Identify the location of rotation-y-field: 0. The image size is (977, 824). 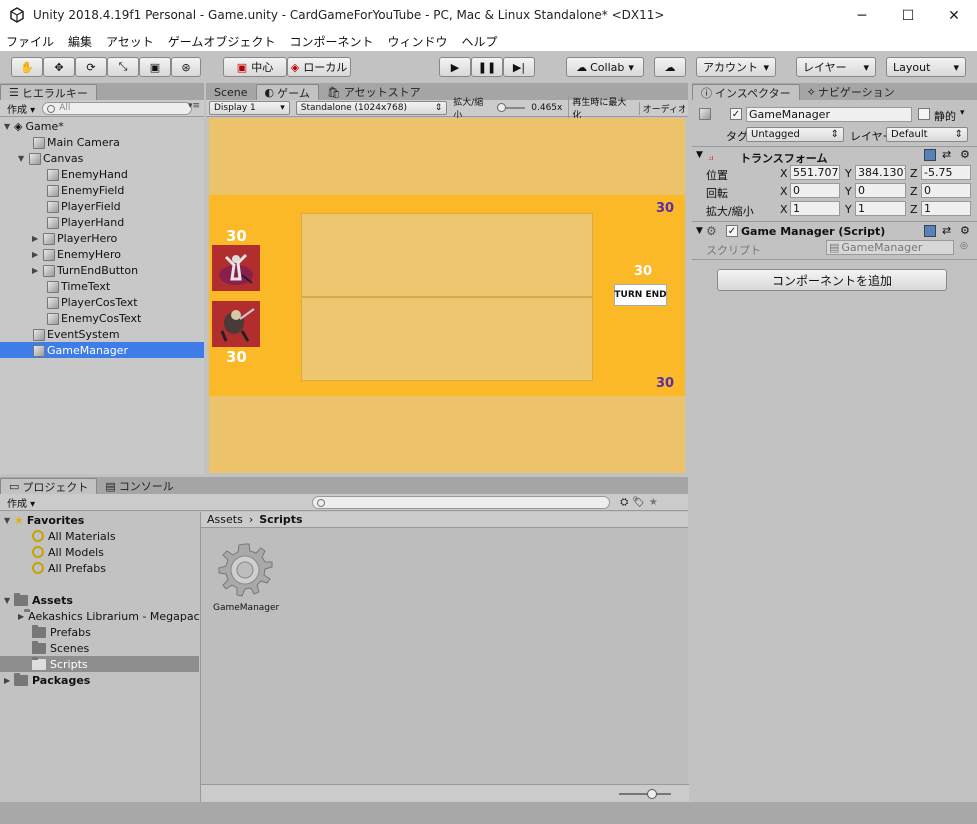
(880, 190).